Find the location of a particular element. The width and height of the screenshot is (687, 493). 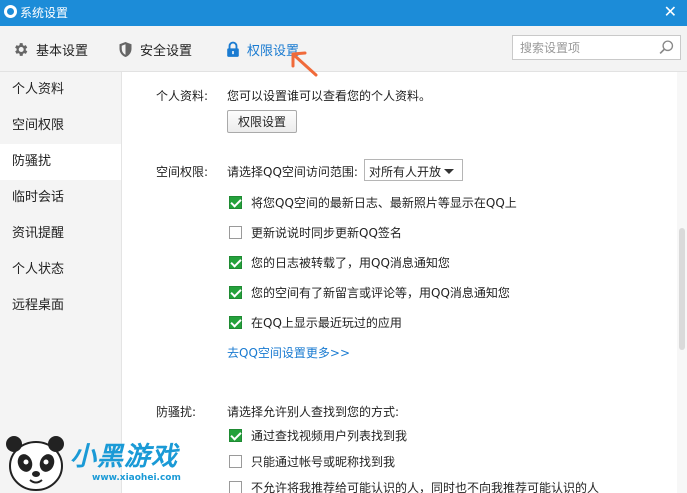

checkbox-no-recommendations: 不允许将我推荐给可能认识的人，同时也不向我推荐可能认识的人 is located at coordinates (414, 486).